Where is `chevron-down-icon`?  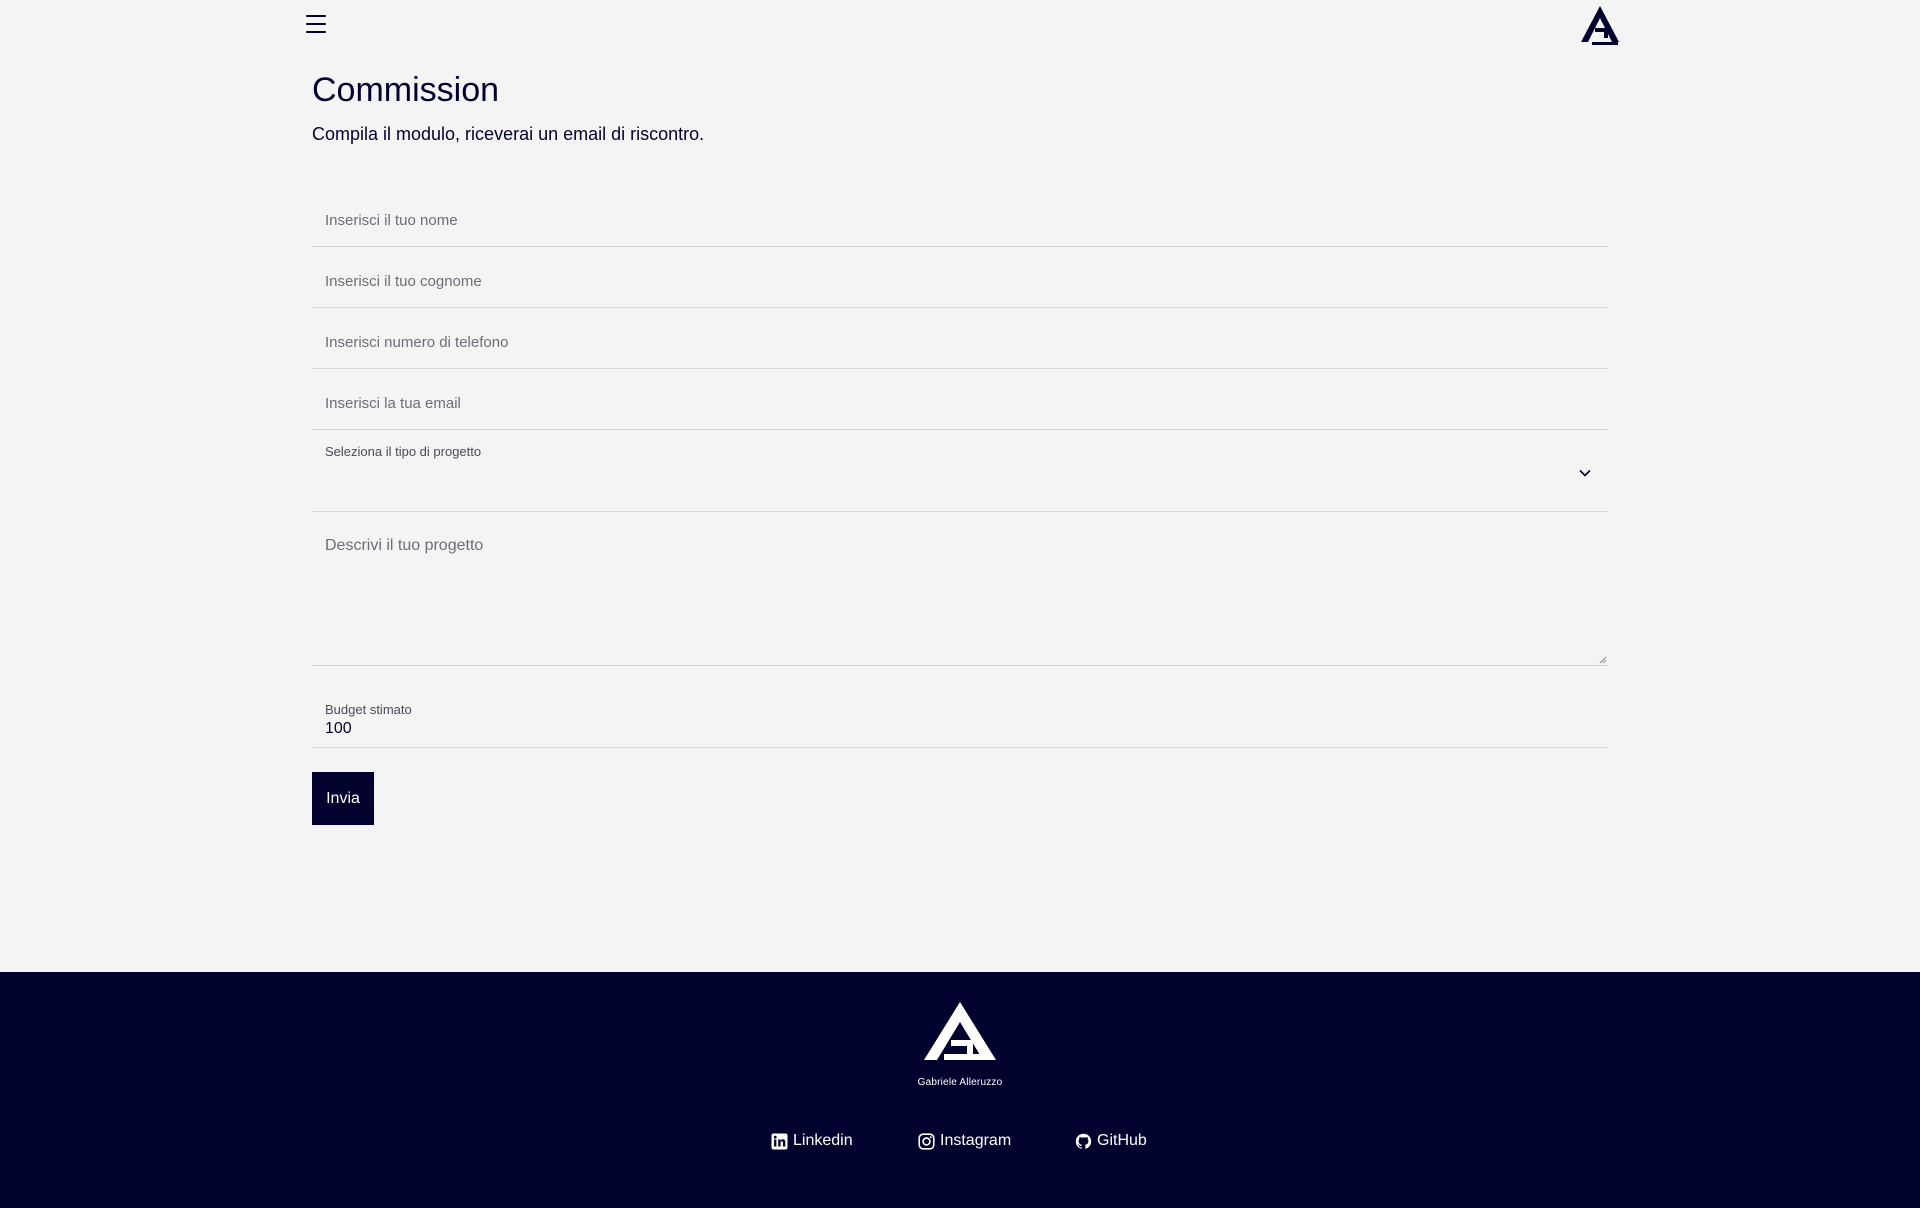
chevron-down-icon is located at coordinates (1585, 473).